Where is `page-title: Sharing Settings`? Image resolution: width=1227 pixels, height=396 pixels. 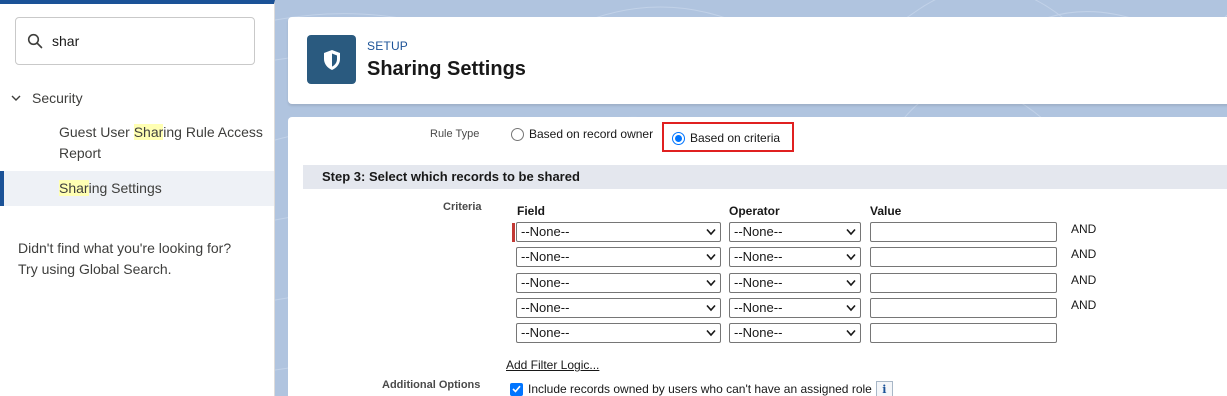 page-title: Sharing Settings is located at coordinates (446, 69).